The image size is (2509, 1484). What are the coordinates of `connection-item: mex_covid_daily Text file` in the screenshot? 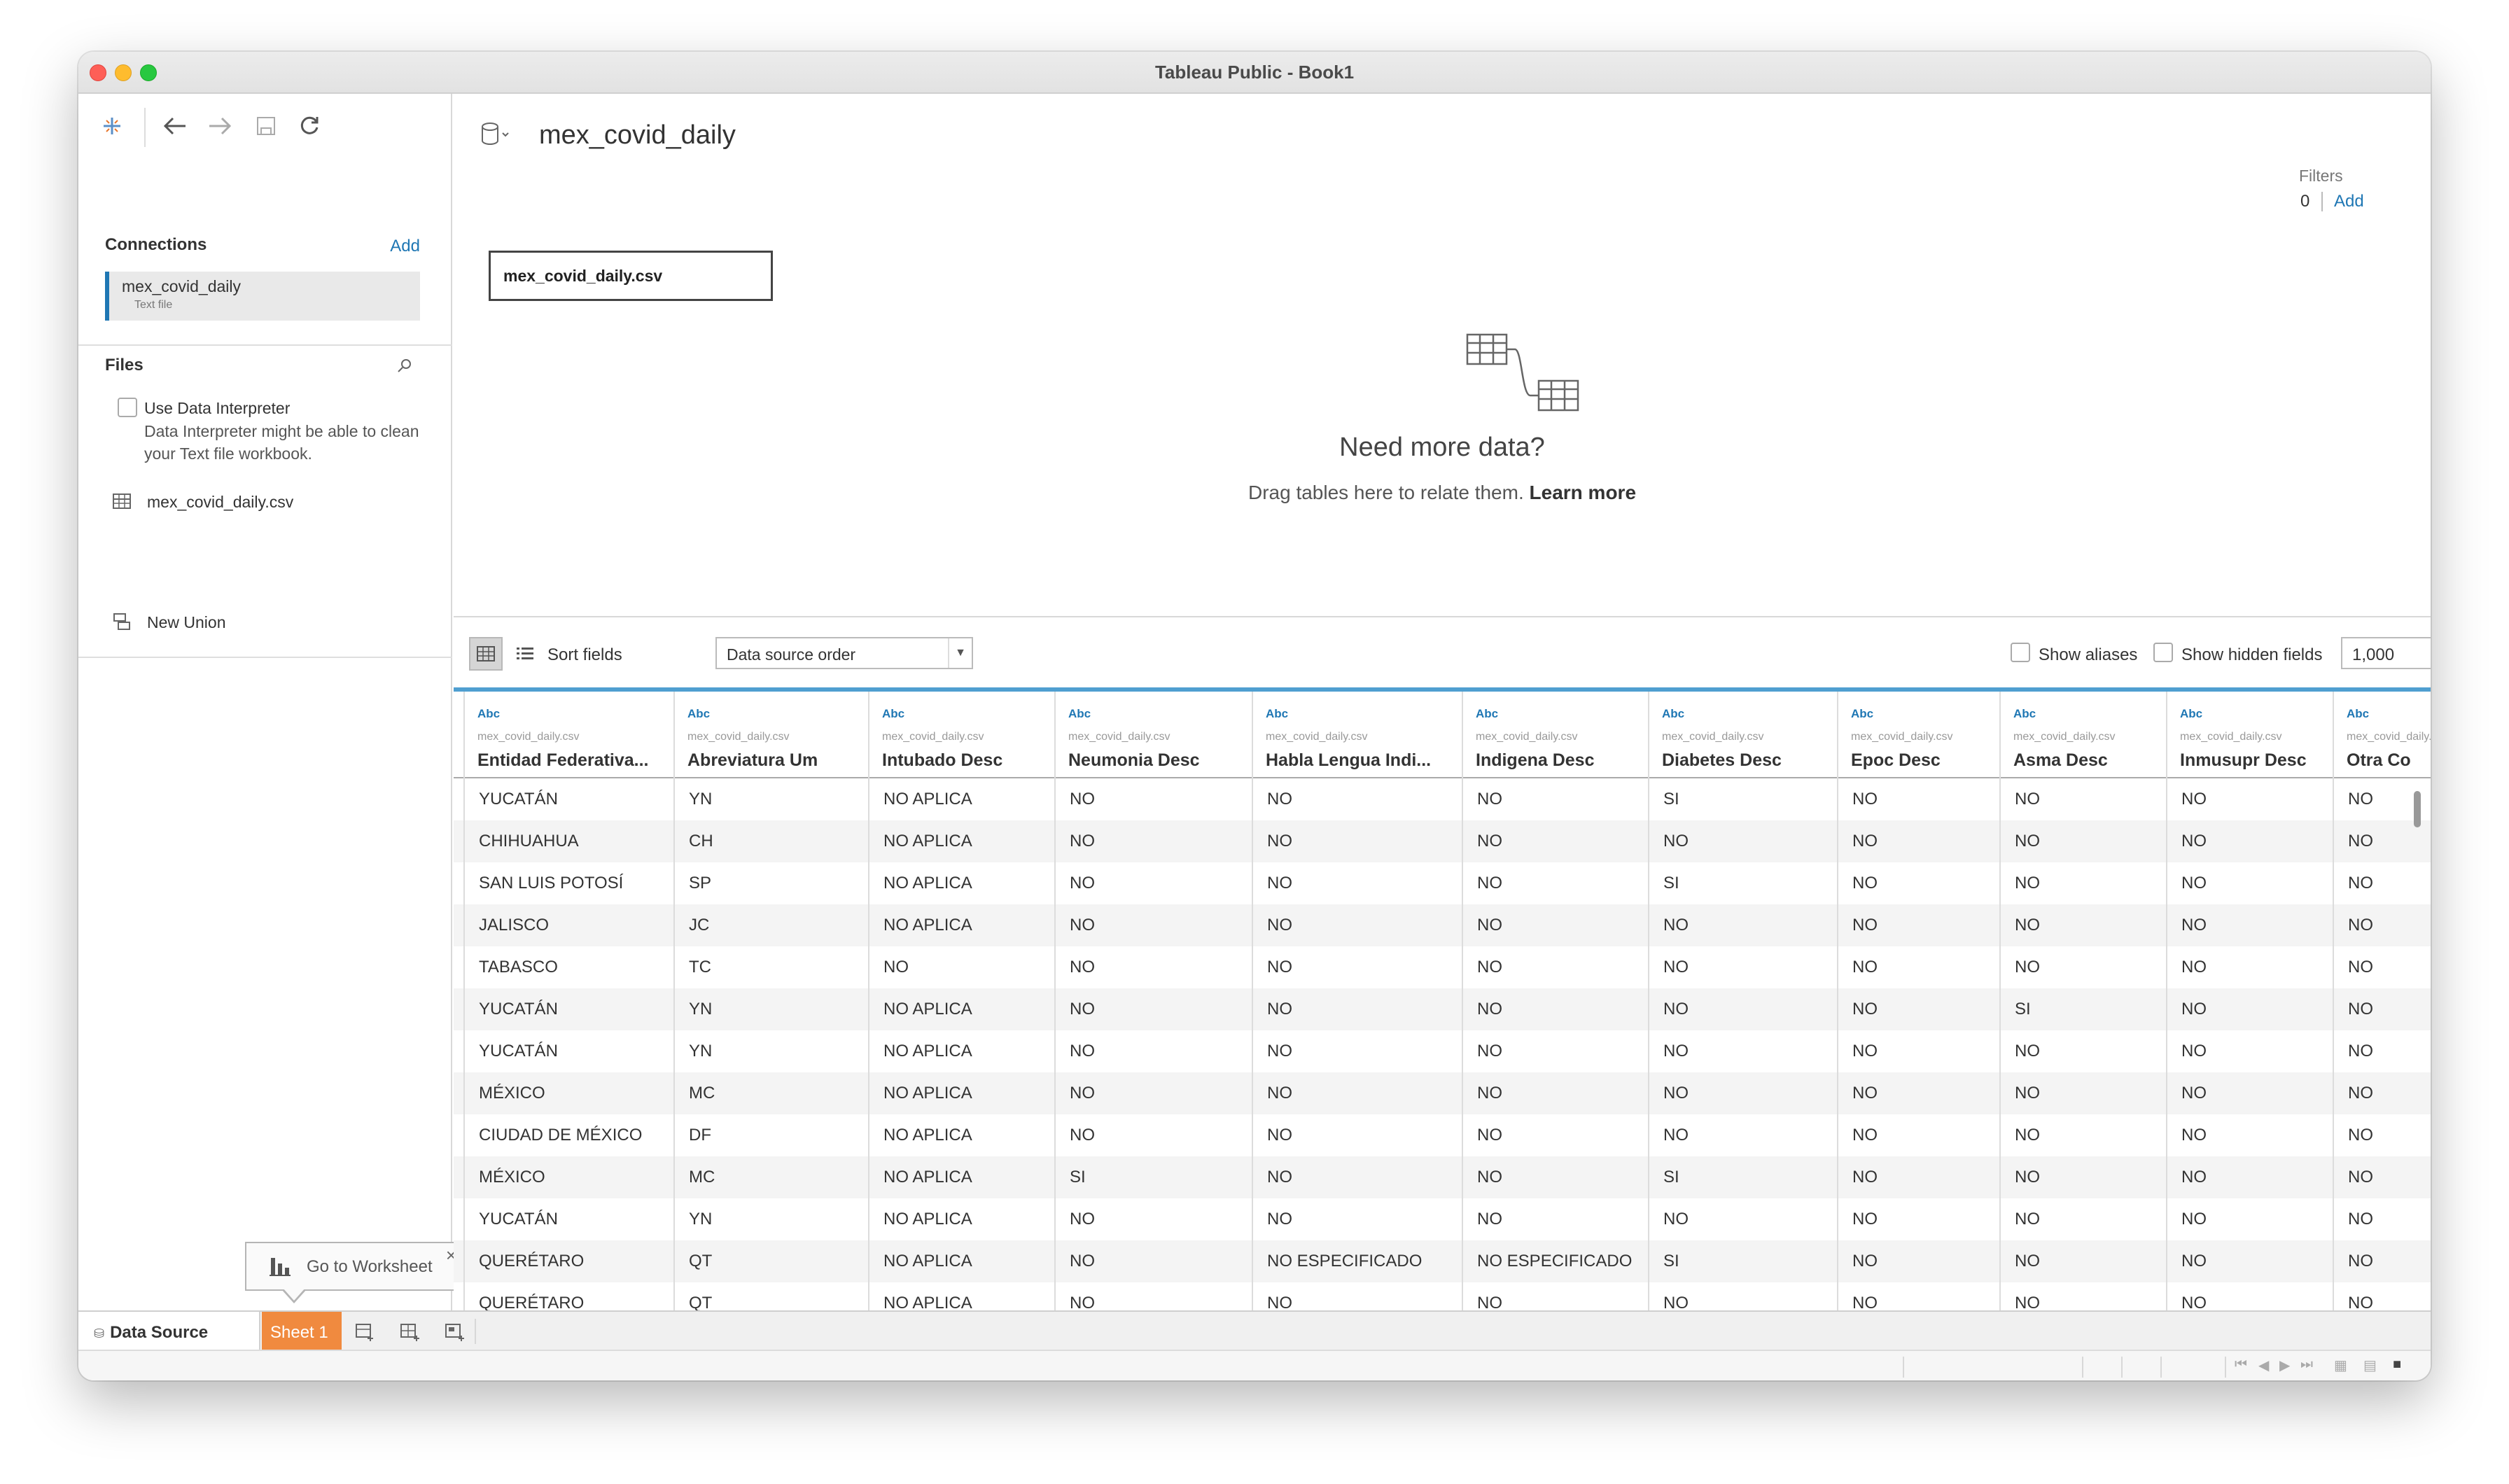 It's located at (262, 296).